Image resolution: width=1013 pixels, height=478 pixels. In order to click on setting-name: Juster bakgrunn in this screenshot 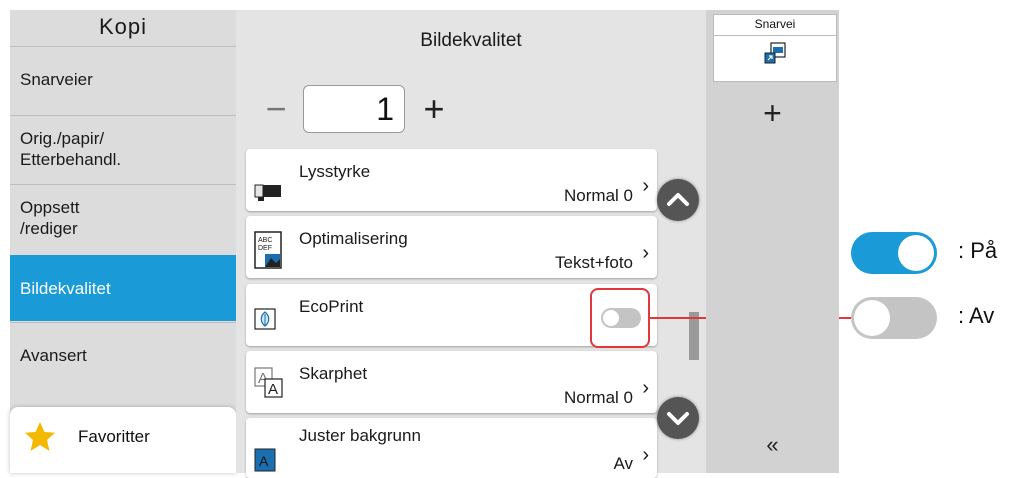, I will do `click(360, 435)`.